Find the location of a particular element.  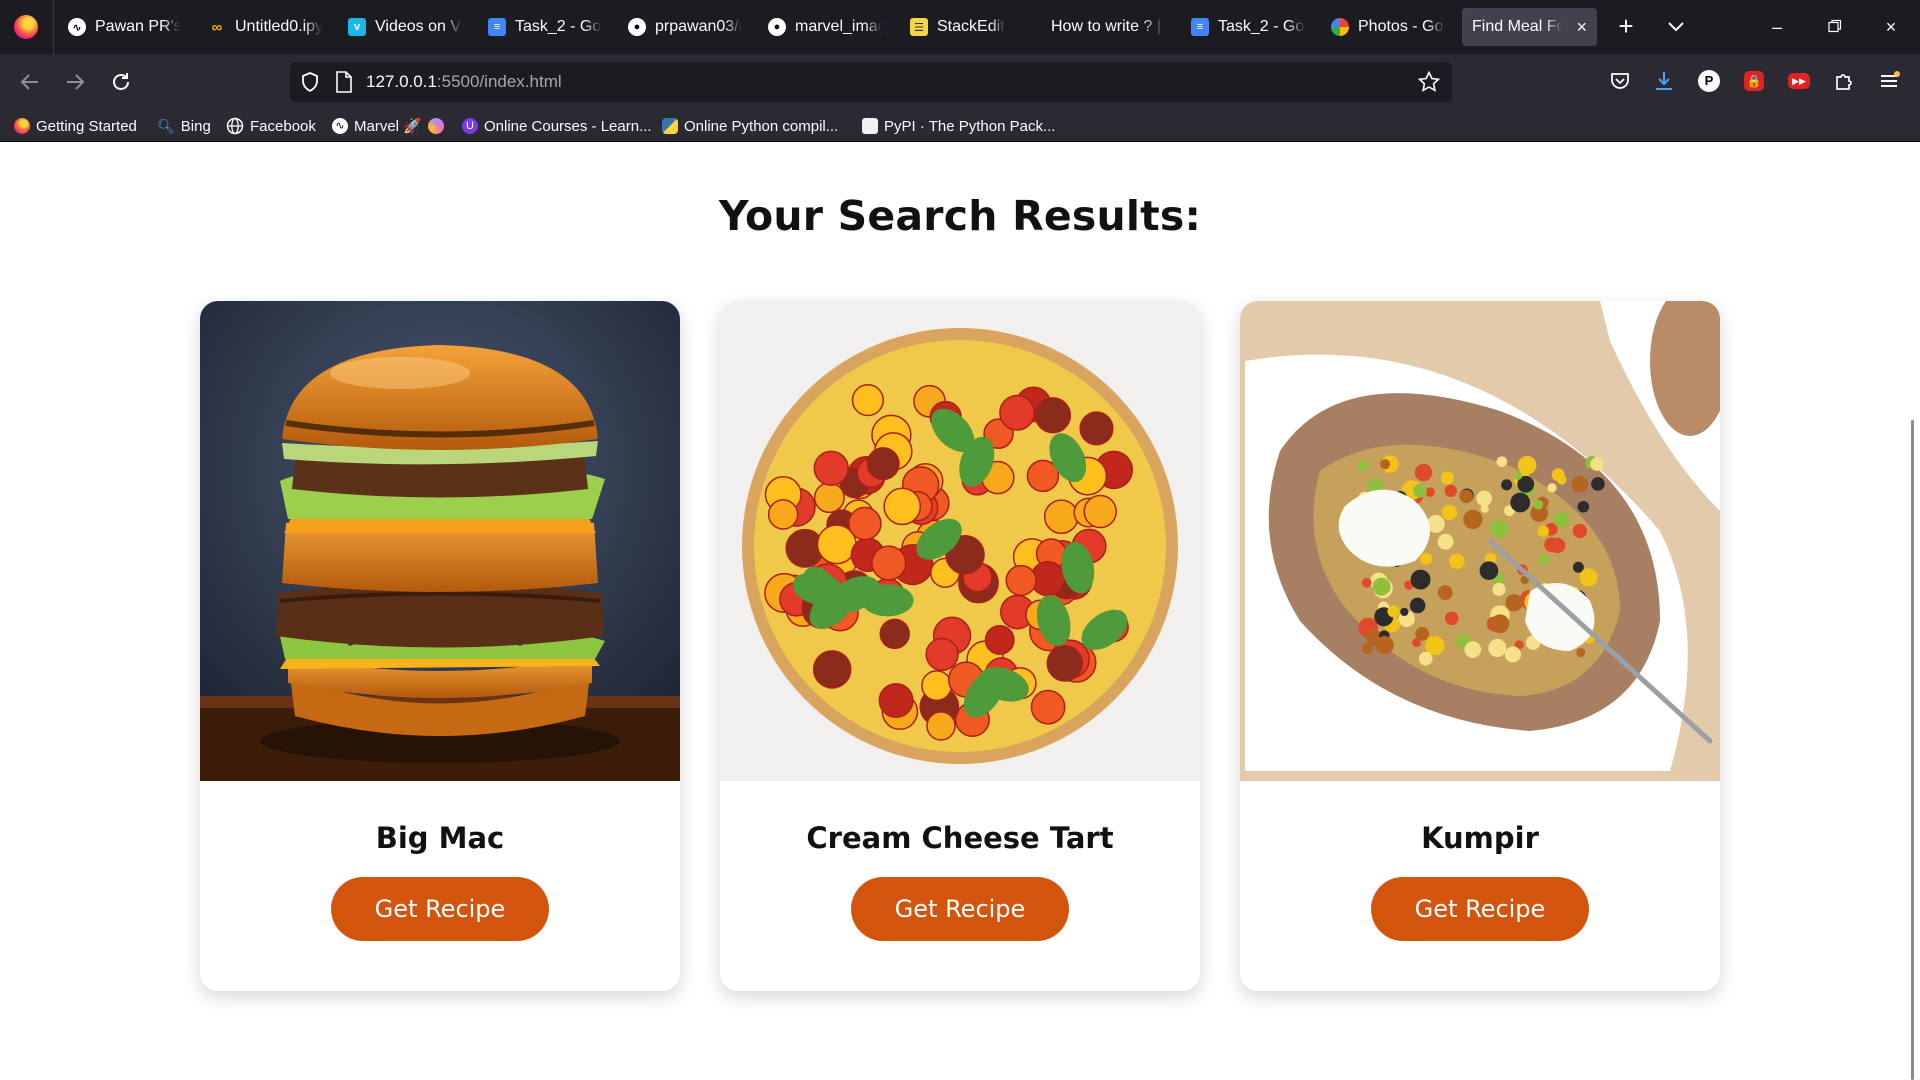

tab-stackedit: ☰ StackEdit is located at coordinates (967, 27).